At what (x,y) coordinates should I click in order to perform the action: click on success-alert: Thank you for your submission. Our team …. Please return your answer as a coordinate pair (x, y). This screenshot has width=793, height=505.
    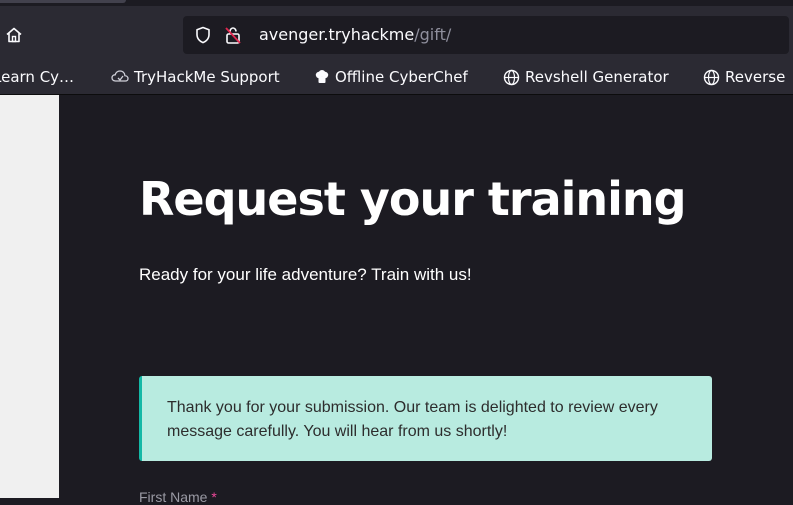
    Looking at the image, I should click on (425, 418).